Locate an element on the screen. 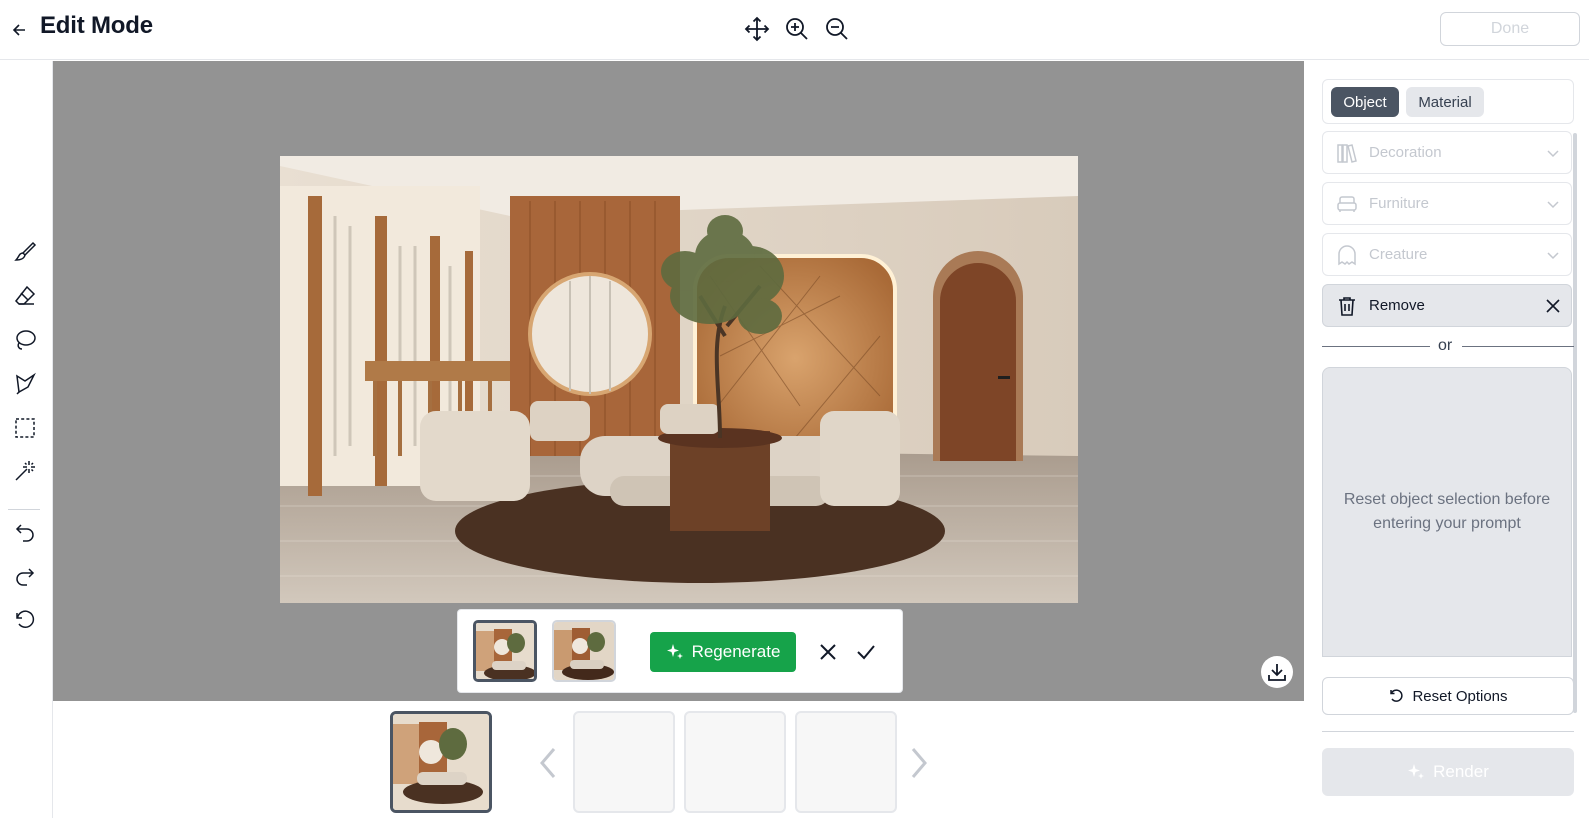  redo-icon is located at coordinates (25, 576).